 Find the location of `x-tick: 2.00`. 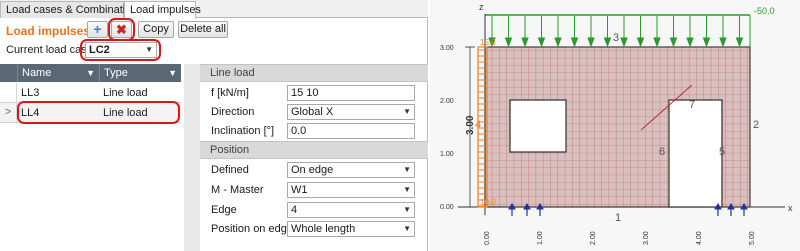

x-tick: 2.00 is located at coordinates (593, 238).